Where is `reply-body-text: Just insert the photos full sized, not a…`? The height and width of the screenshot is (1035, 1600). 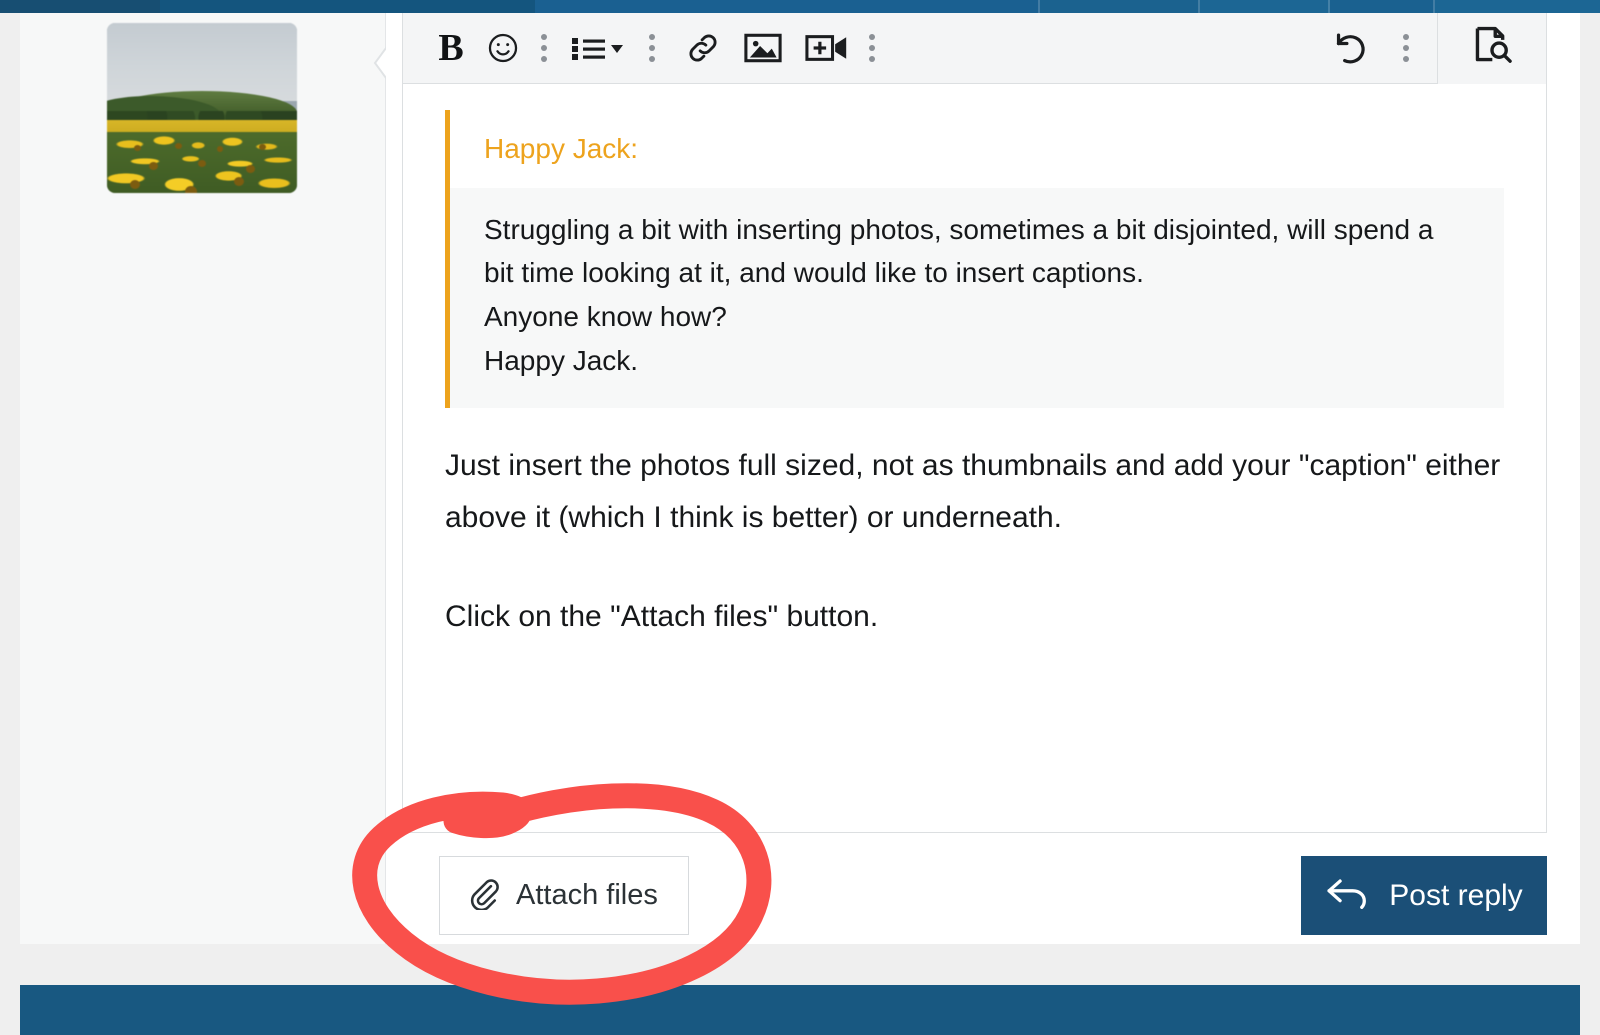
reply-body-text: Just insert the photos full sized, not a… is located at coordinates (974, 530).